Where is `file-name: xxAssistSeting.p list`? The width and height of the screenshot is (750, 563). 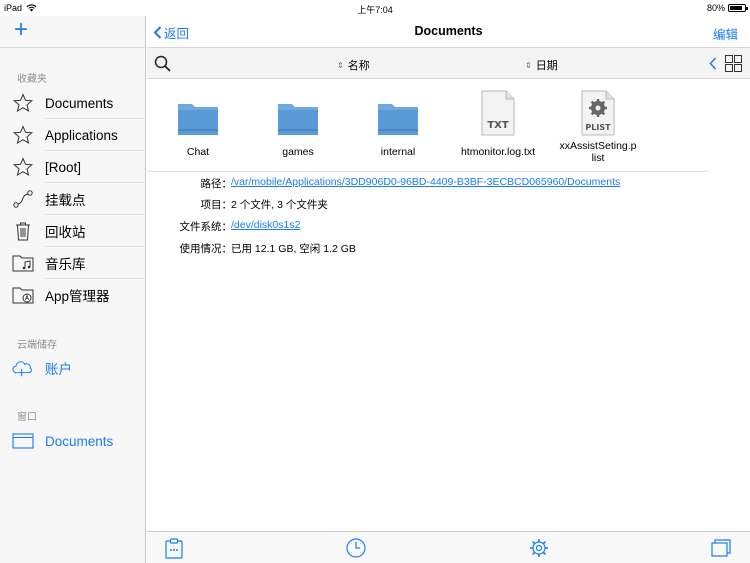 file-name: xxAssistSeting.p list is located at coordinates (598, 152).